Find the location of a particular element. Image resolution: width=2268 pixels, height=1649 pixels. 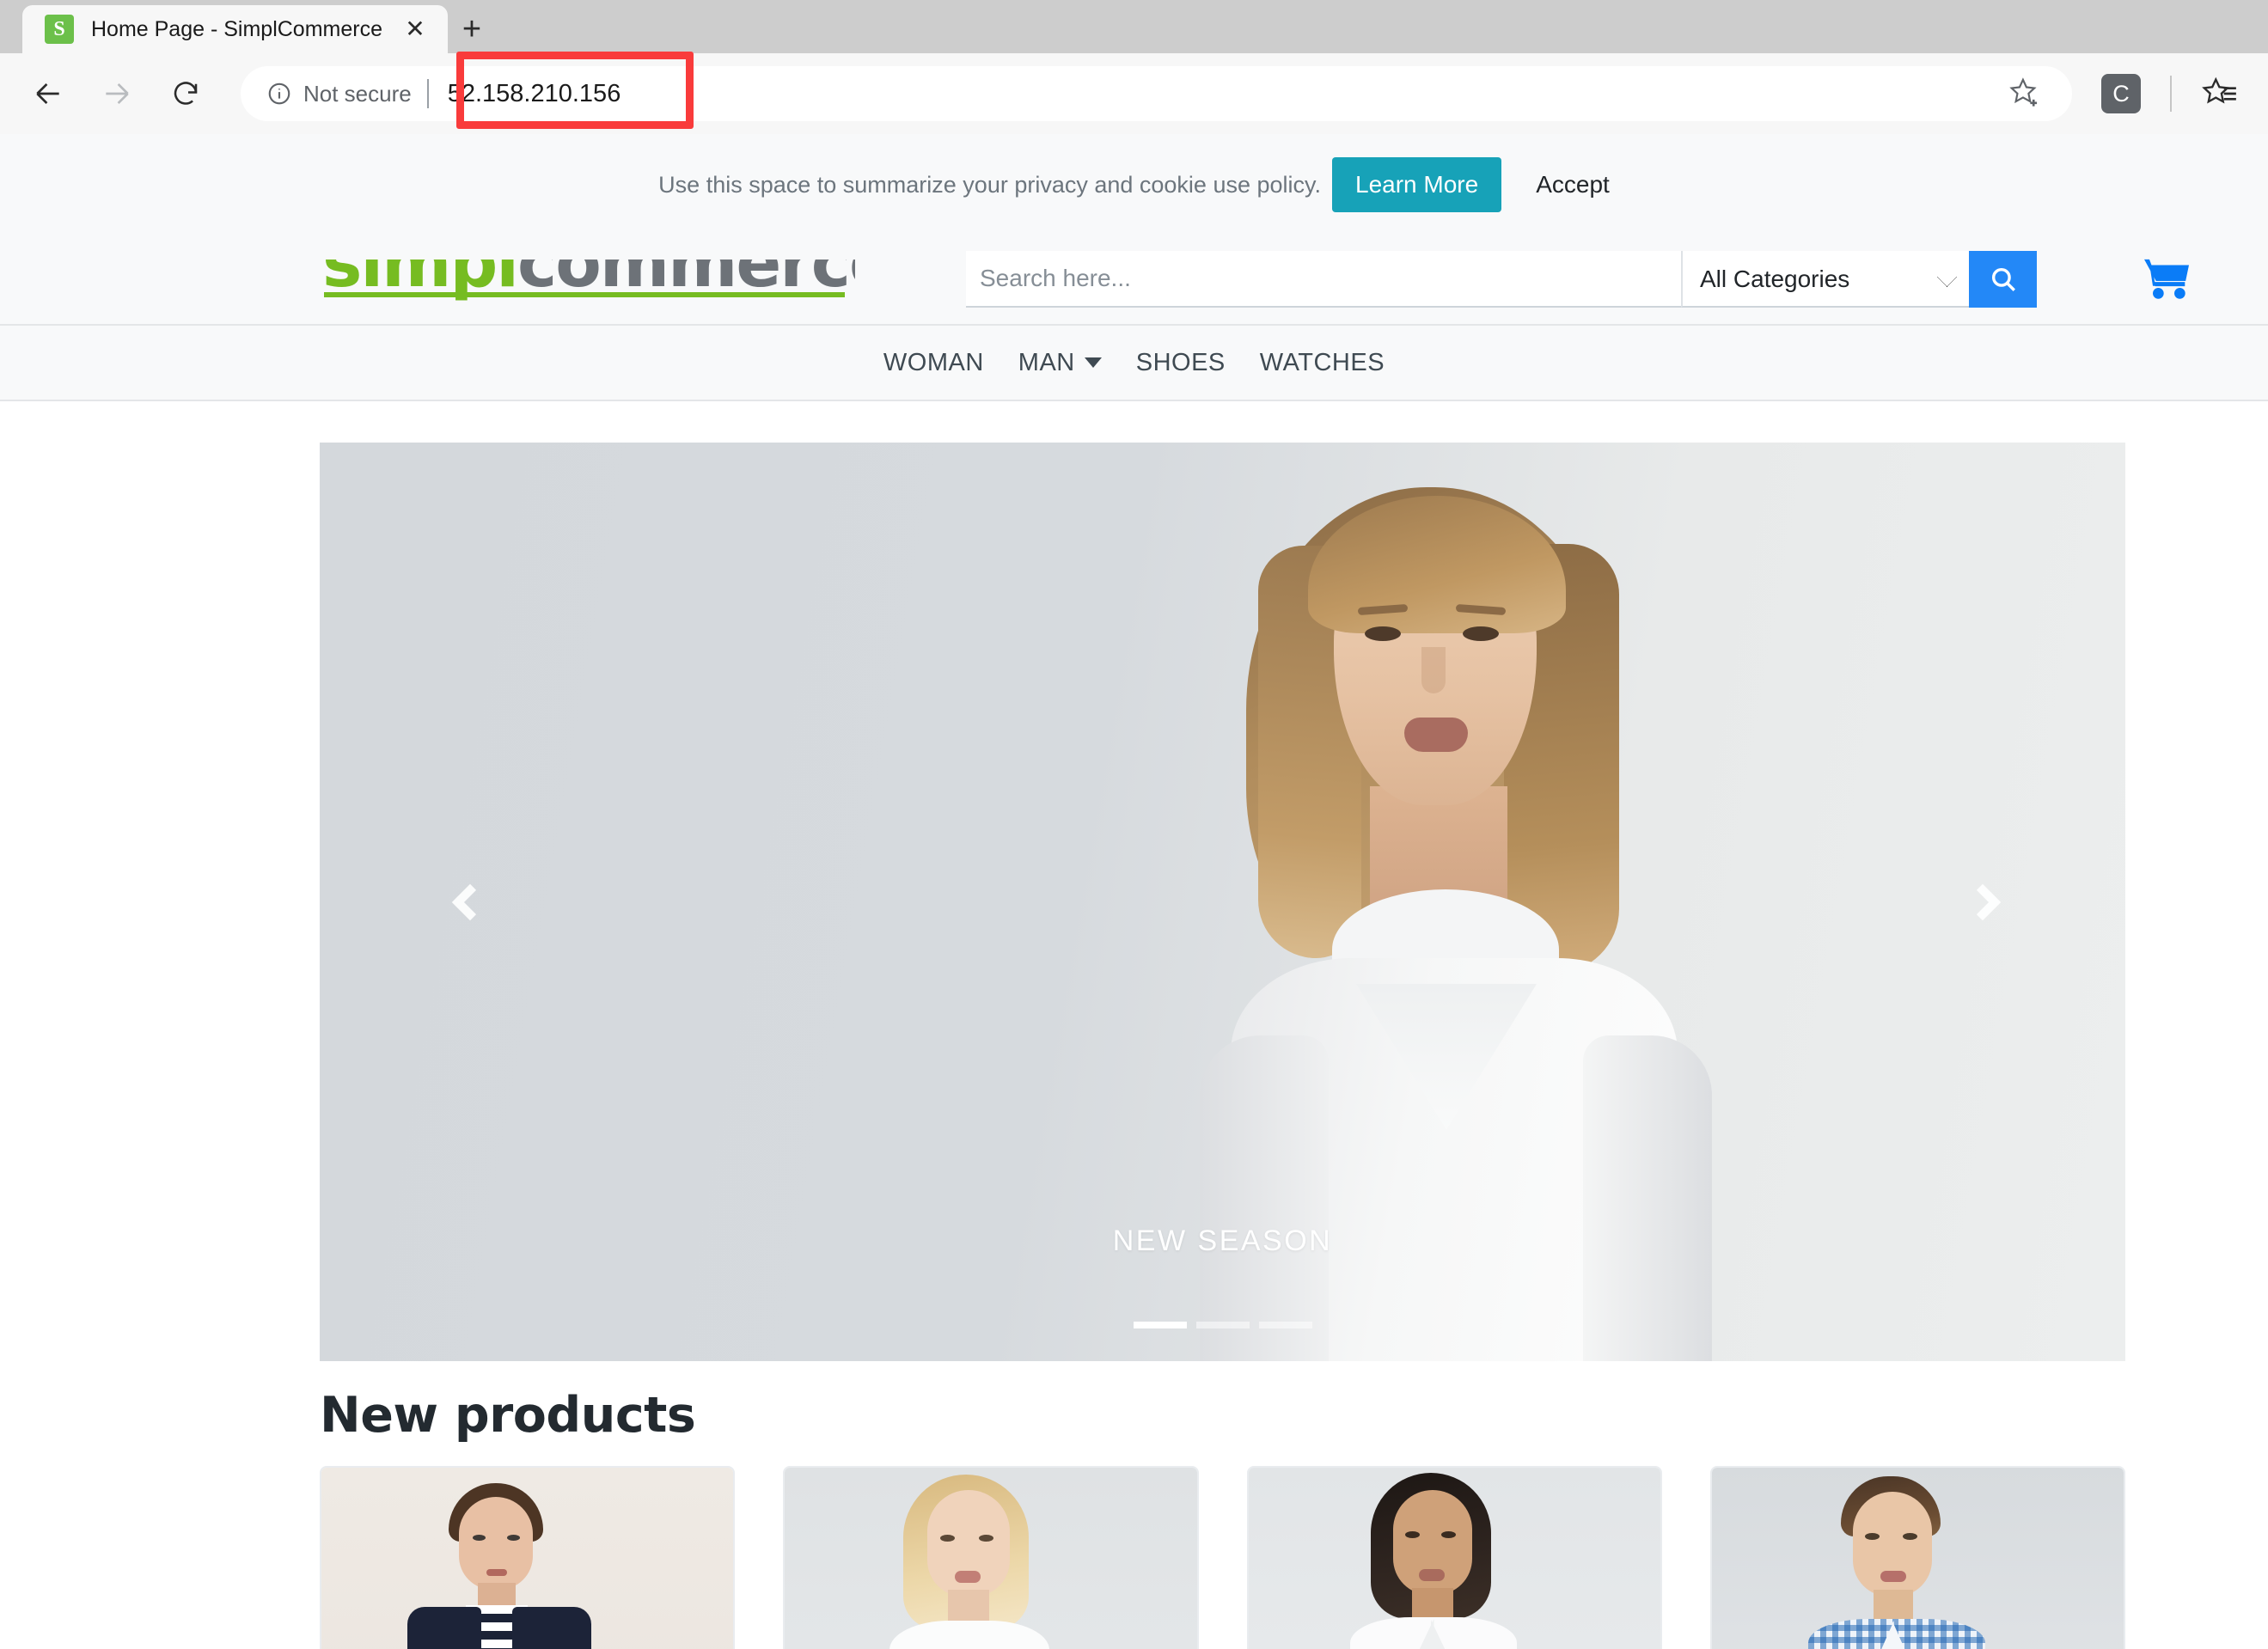

tab-title: Home Page - SimplCommerce is located at coordinates (236, 28).